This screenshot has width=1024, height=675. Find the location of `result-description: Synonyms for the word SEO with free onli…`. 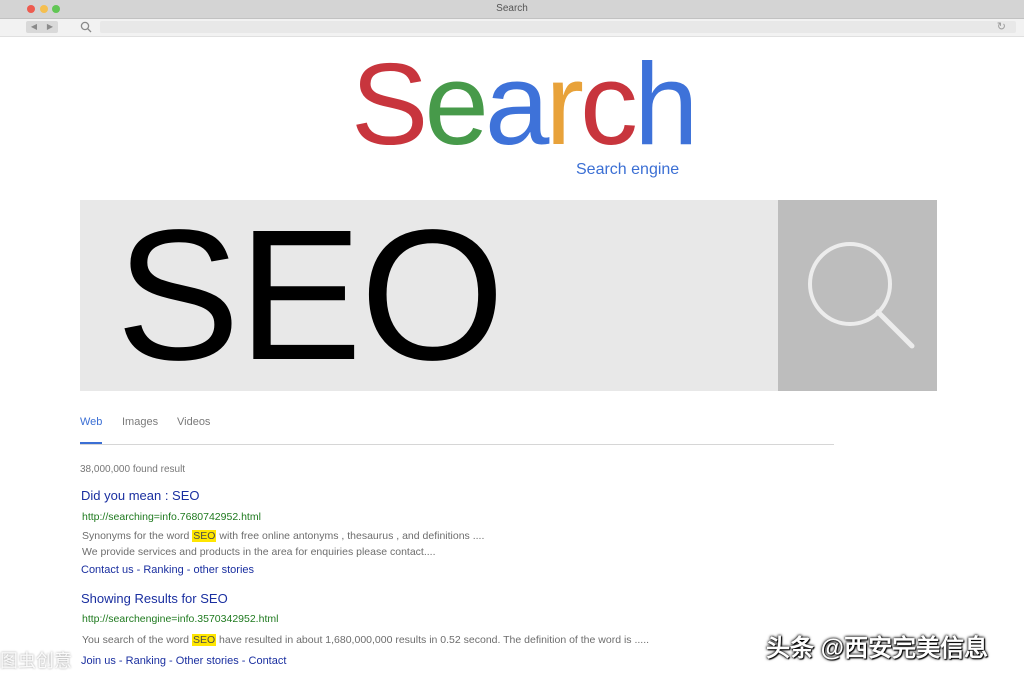

result-description: Synonyms for the word SEO with free onli… is located at coordinates (283, 536).